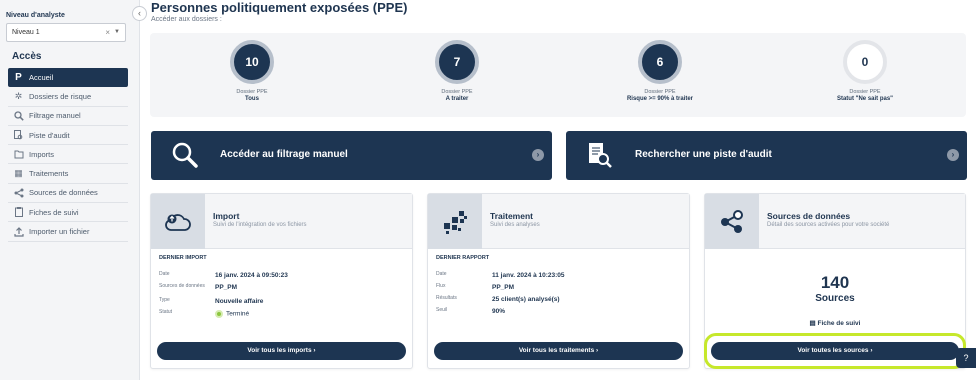 This screenshot has width=976, height=380. What do you see at coordinates (68, 97) in the screenshot?
I see `sidebar-item-dossiers-de-risque: ✲ Dossiers de risque` at bounding box center [68, 97].